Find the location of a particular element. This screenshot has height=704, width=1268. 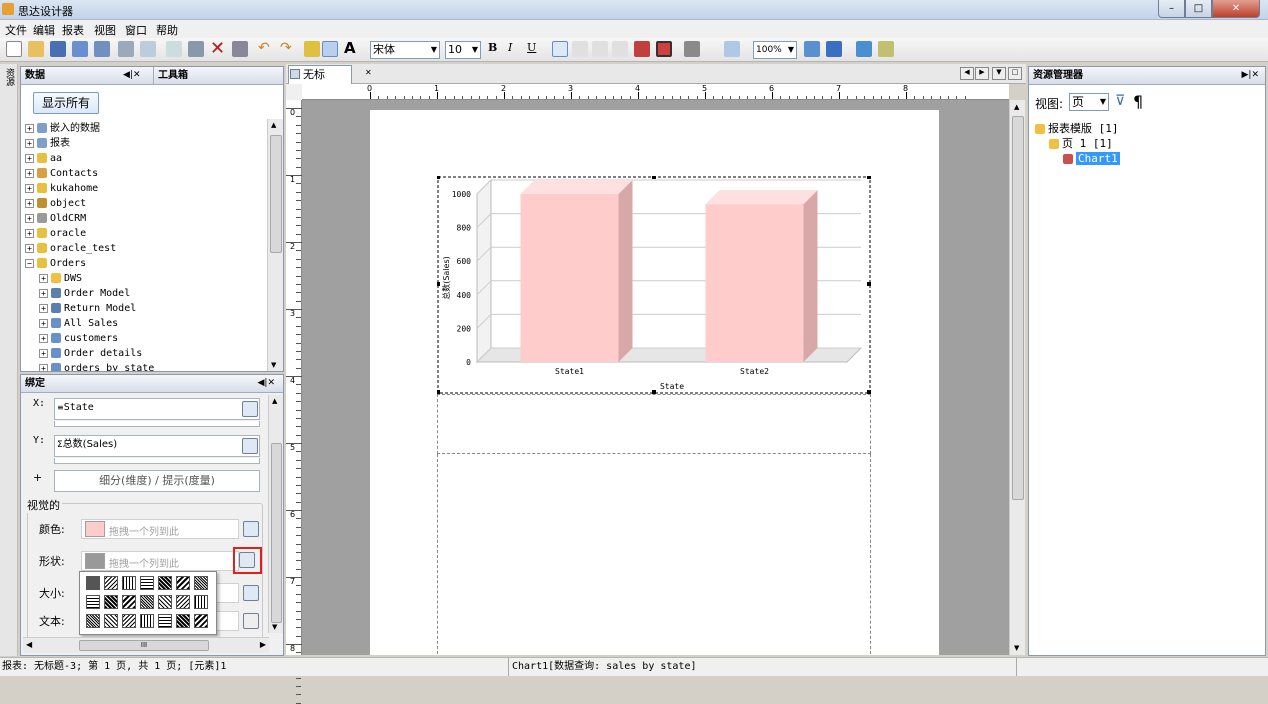

tree-item: + aa is located at coordinates (145, 158).